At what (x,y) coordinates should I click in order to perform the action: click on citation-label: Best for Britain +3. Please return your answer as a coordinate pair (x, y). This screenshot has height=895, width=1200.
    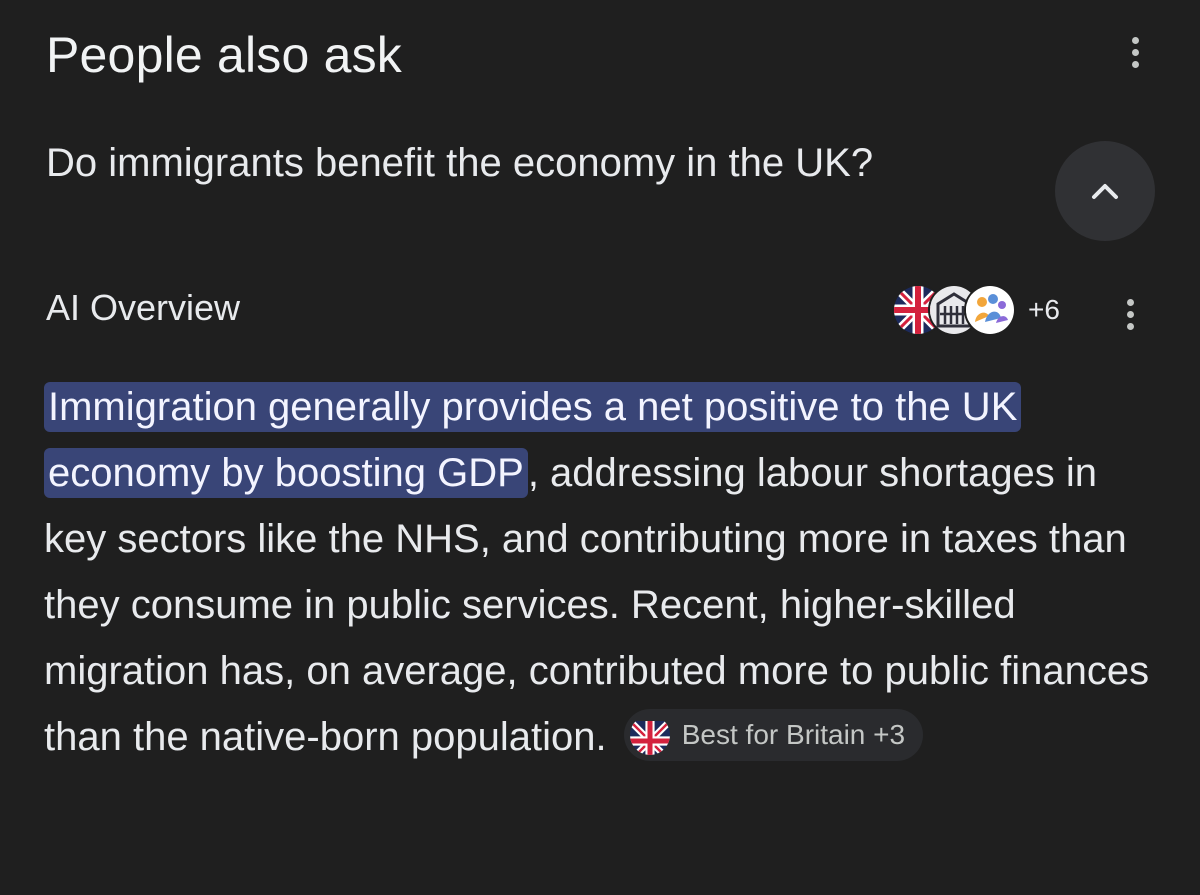
    Looking at the image, I should click on (793, 735).